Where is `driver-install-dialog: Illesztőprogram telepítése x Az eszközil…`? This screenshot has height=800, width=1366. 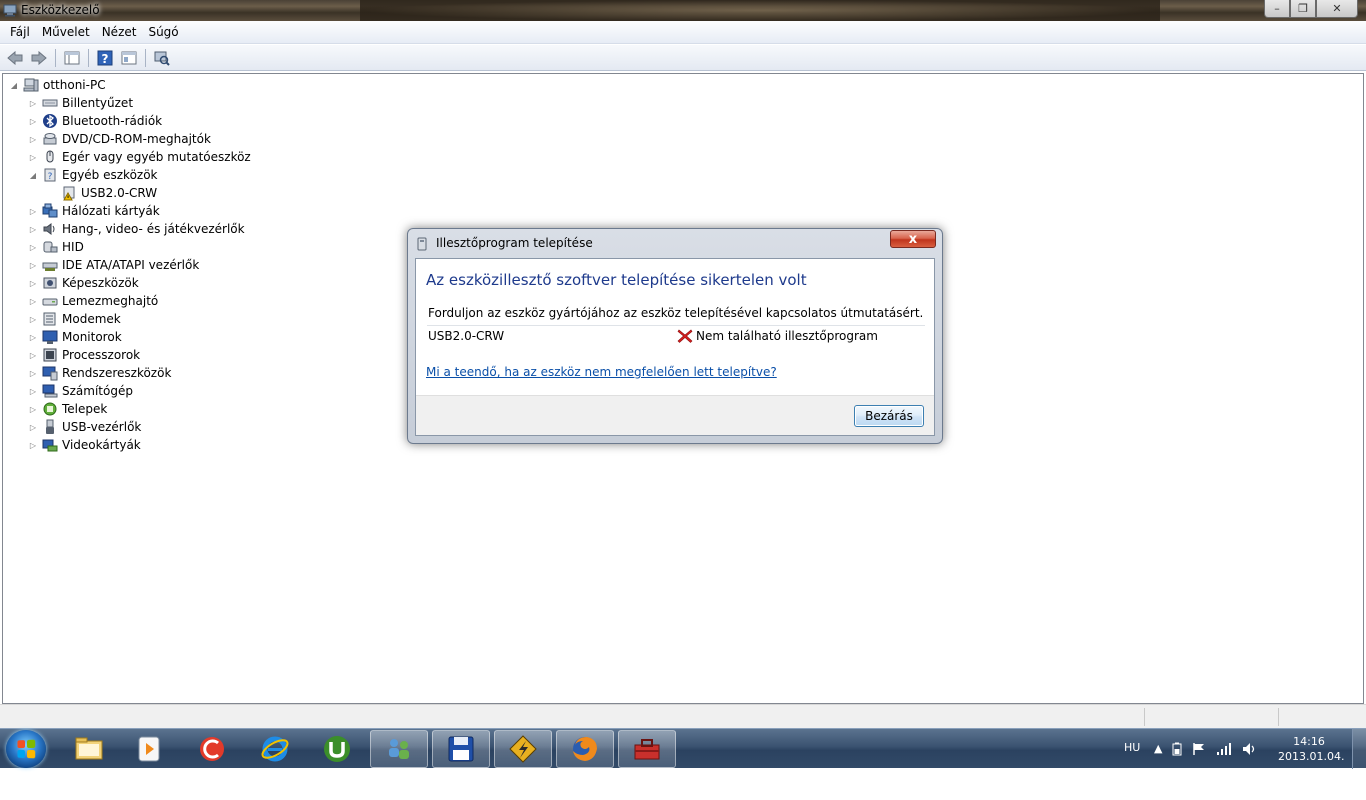 driver-install-dialog: Illesztőprogram telepítése x Az eszközil… is located at coordinates (675, 336).